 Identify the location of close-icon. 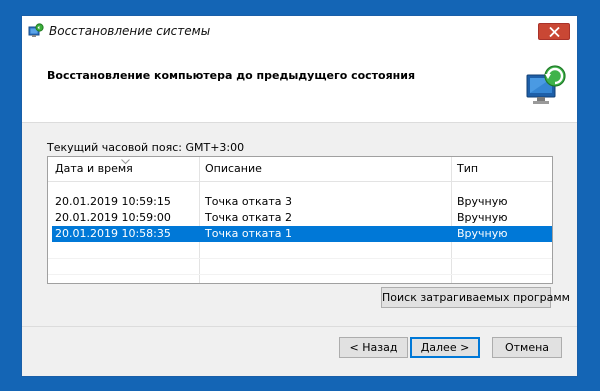
(554, 32).